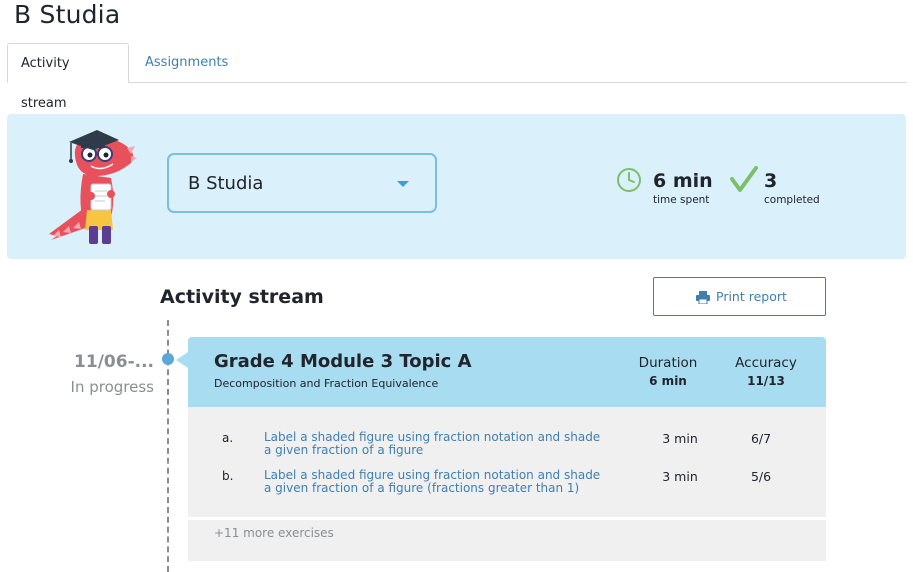 The width and height of the screenshot is (913, 572). I want to click on dinosaur-mascot-icon, so click(93, 187).